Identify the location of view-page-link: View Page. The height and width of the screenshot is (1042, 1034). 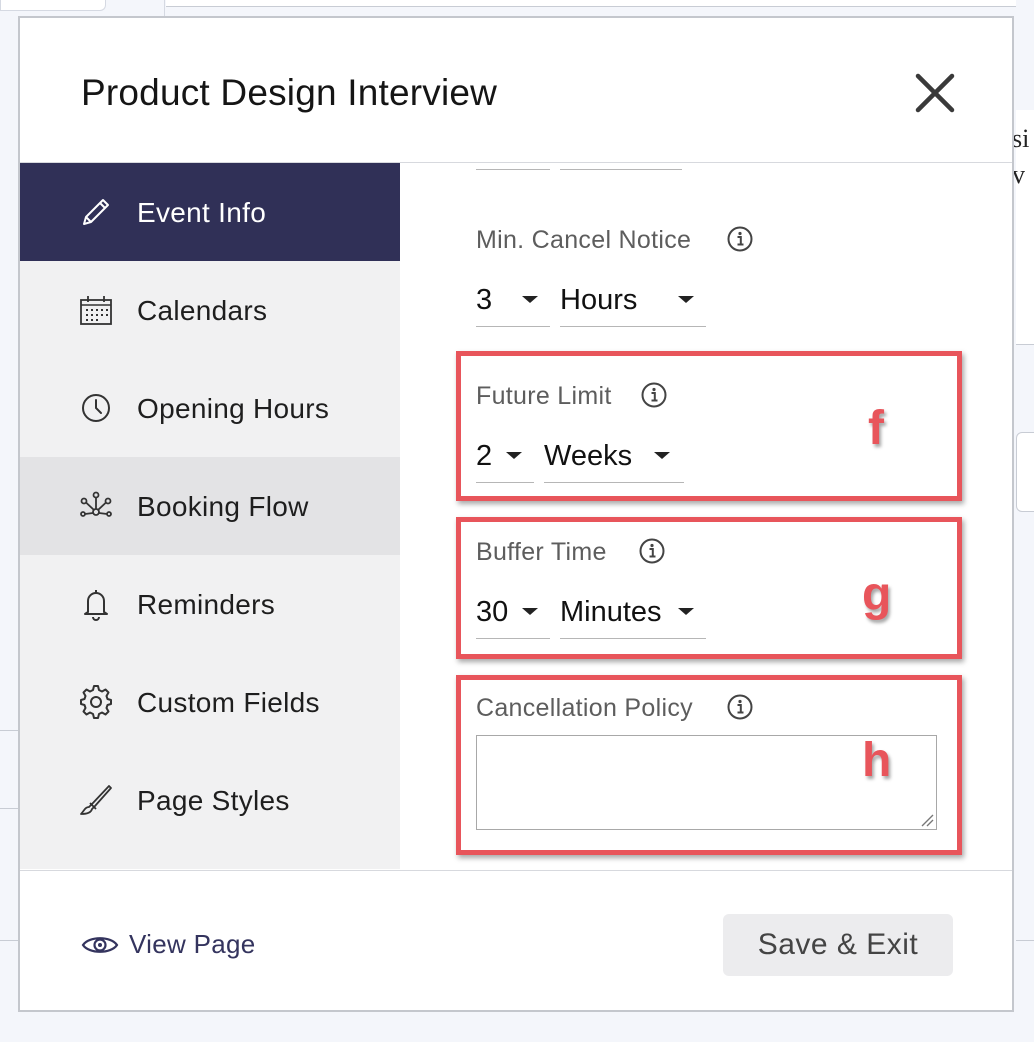
(168, 944).